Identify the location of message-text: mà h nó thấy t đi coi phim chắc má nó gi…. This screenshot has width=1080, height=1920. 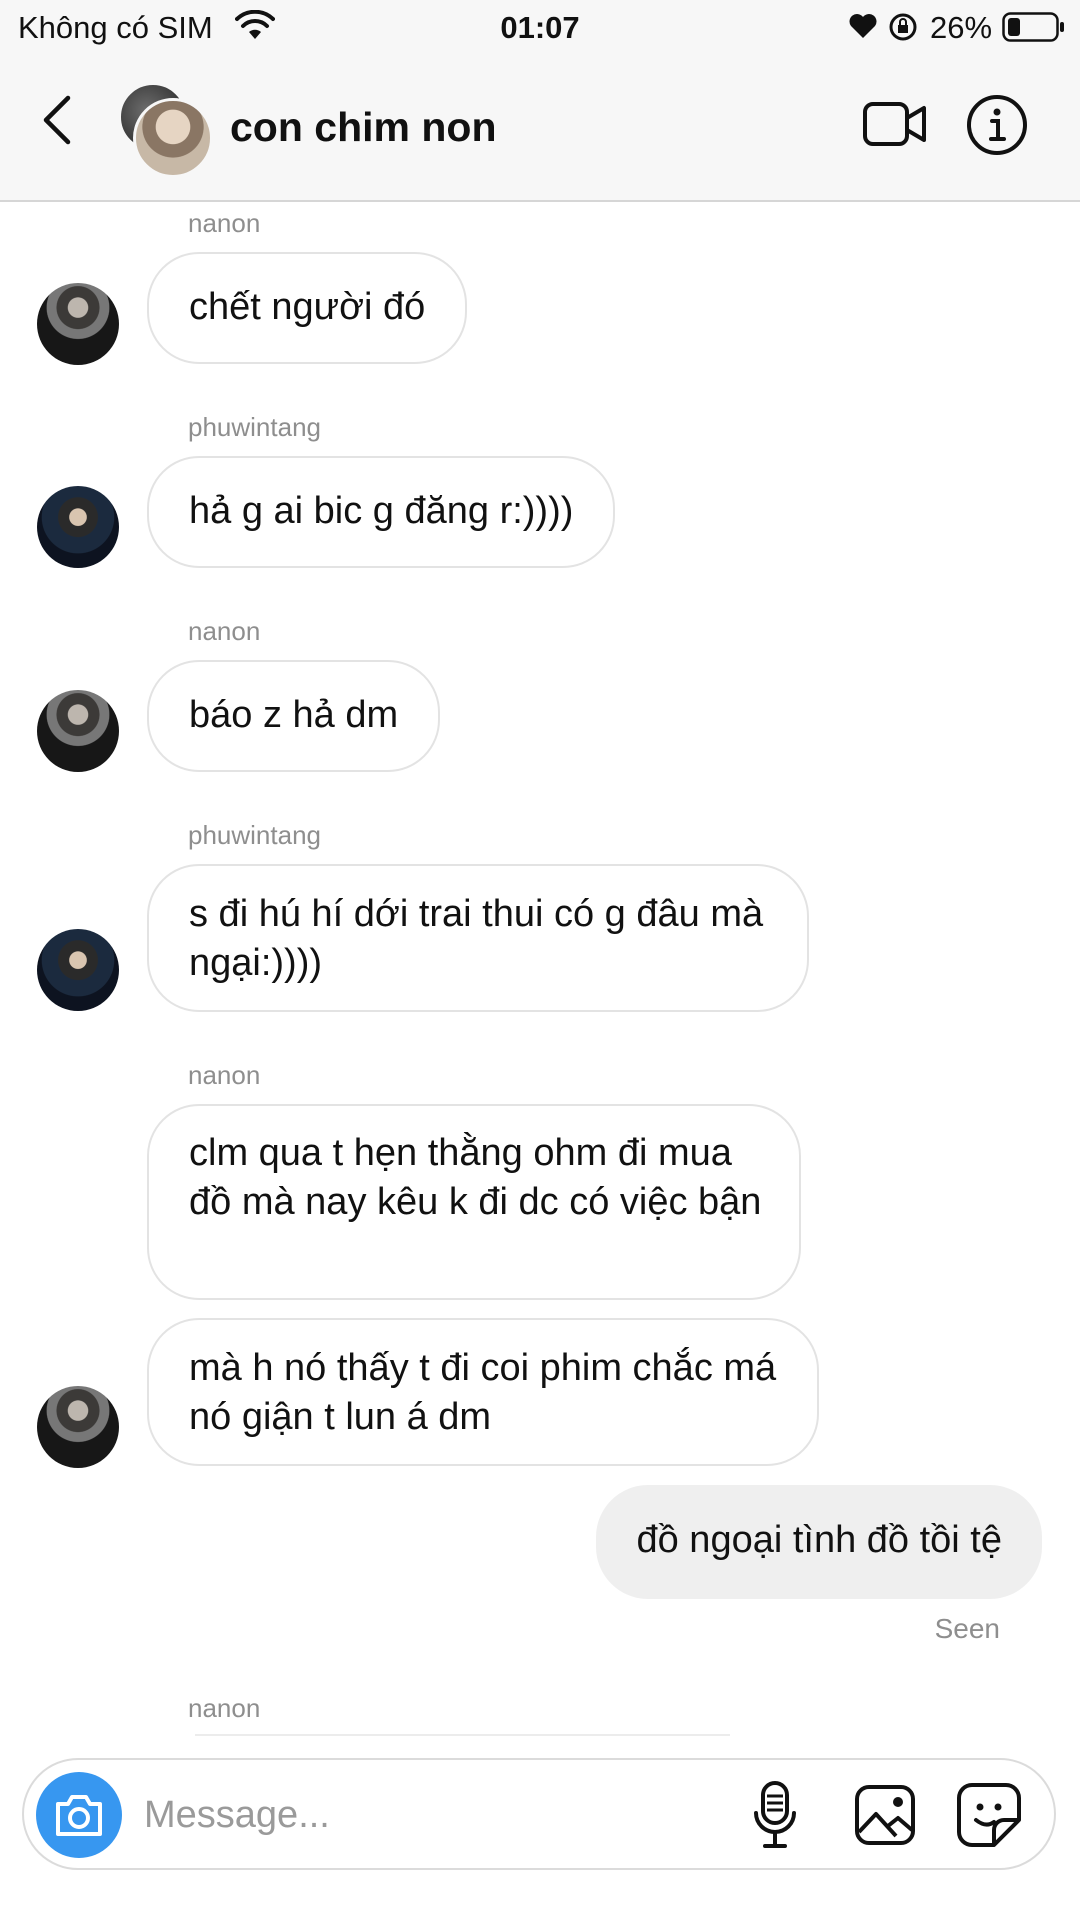
(483, 1392).